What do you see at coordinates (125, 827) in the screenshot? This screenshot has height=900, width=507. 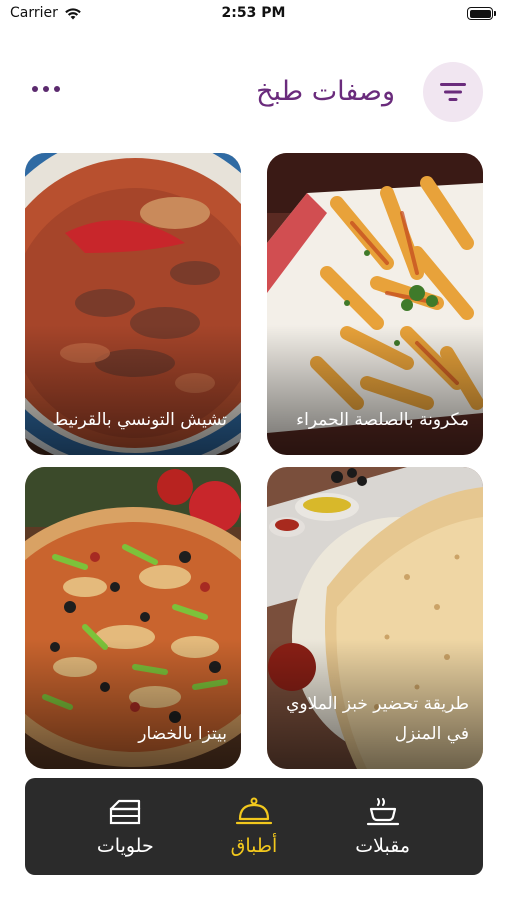 I see `tab-desserts: حلويات` at bounding box center [125, 827].